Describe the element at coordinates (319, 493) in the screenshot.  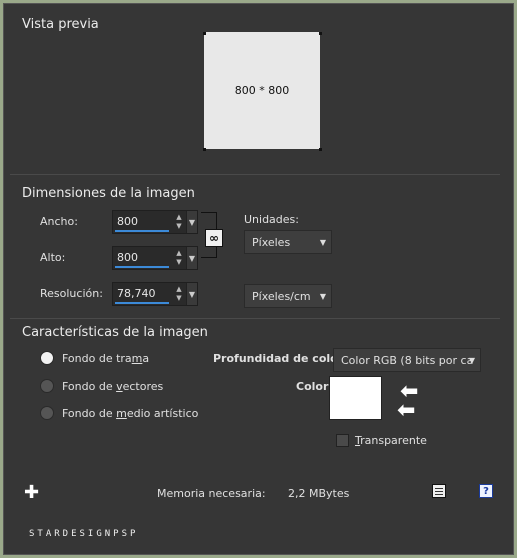
I see `memory-value: 2,2 MBytes` at that location.